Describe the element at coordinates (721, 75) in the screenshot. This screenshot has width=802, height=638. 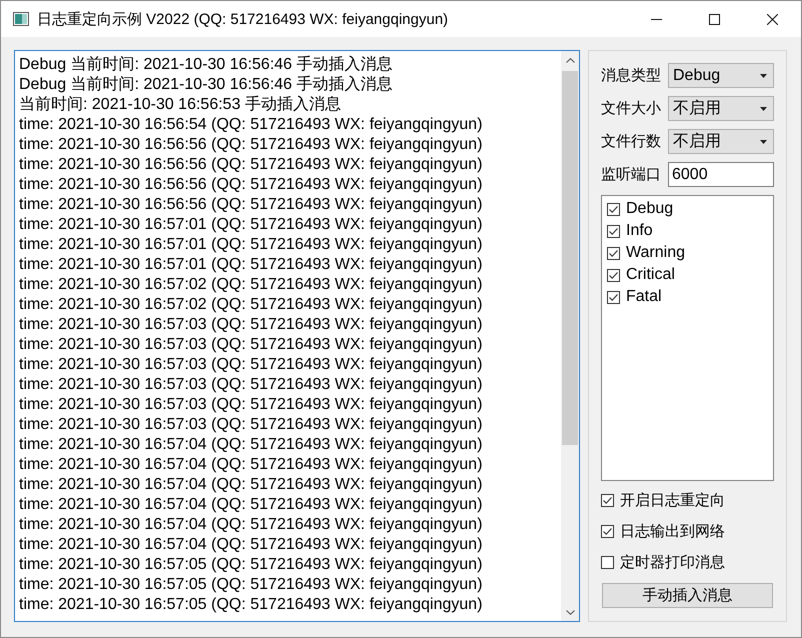
I see `dropdown: Debug` at that location.